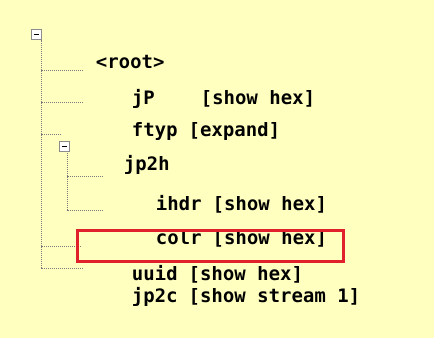 This screenshot has height=338, width=434. What do you see at coordinates (223, 280) in the screenshot?
I see `tree-node-jp2c: jp2c [show stream 1]` at bounding box center [223, 280].